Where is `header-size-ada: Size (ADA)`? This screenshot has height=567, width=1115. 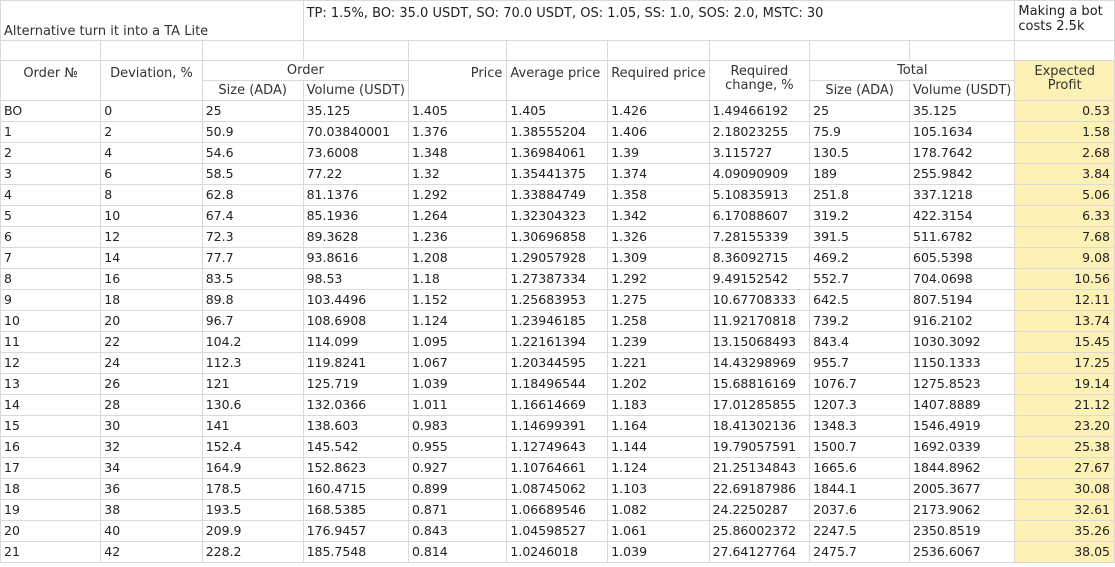 header-size-ada: Size (ADA) is located at coordinates (252, 90).